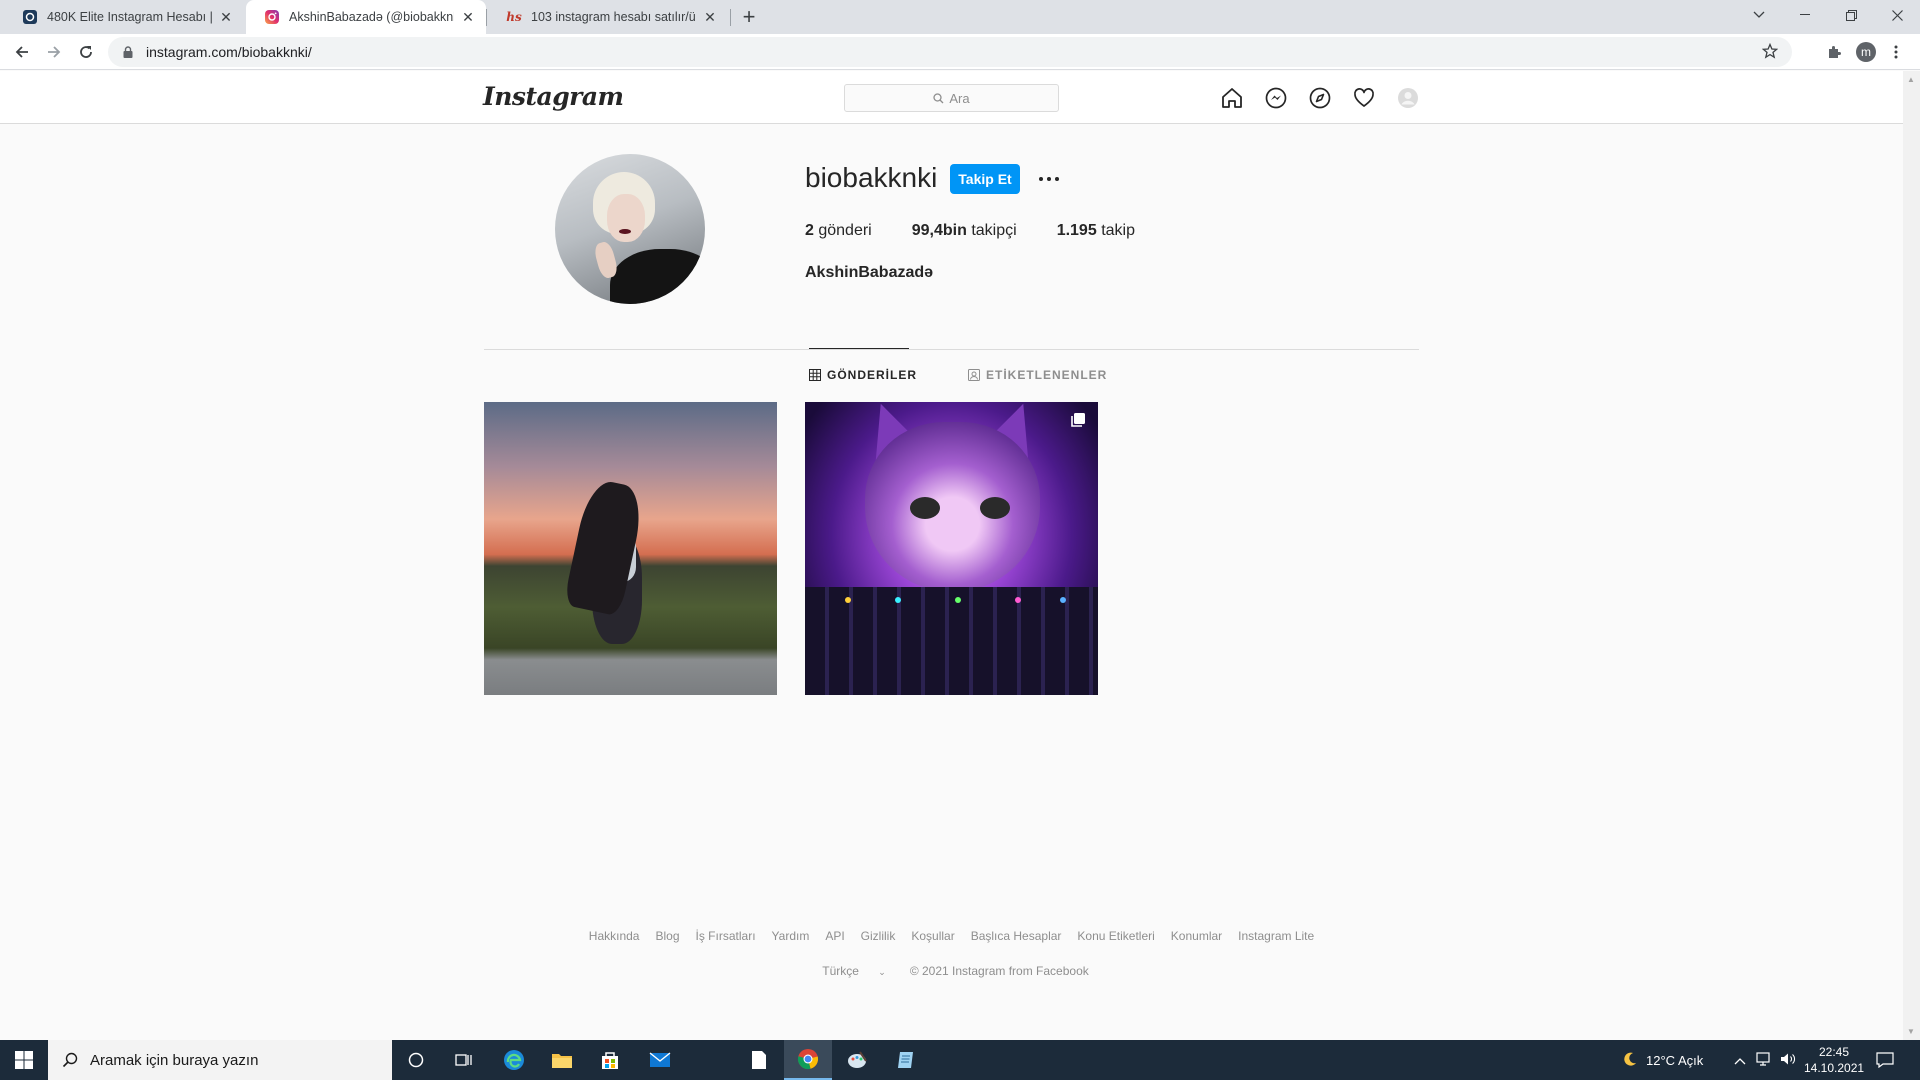 The width and height of the screenshot is (1920, 1080). What do you see at coordinates (608, 17) in the screenshot?
I see `browser-tab-3: hs 103 instagram hesabı satılır/ünal ✕` at bounding box center [608, 17].